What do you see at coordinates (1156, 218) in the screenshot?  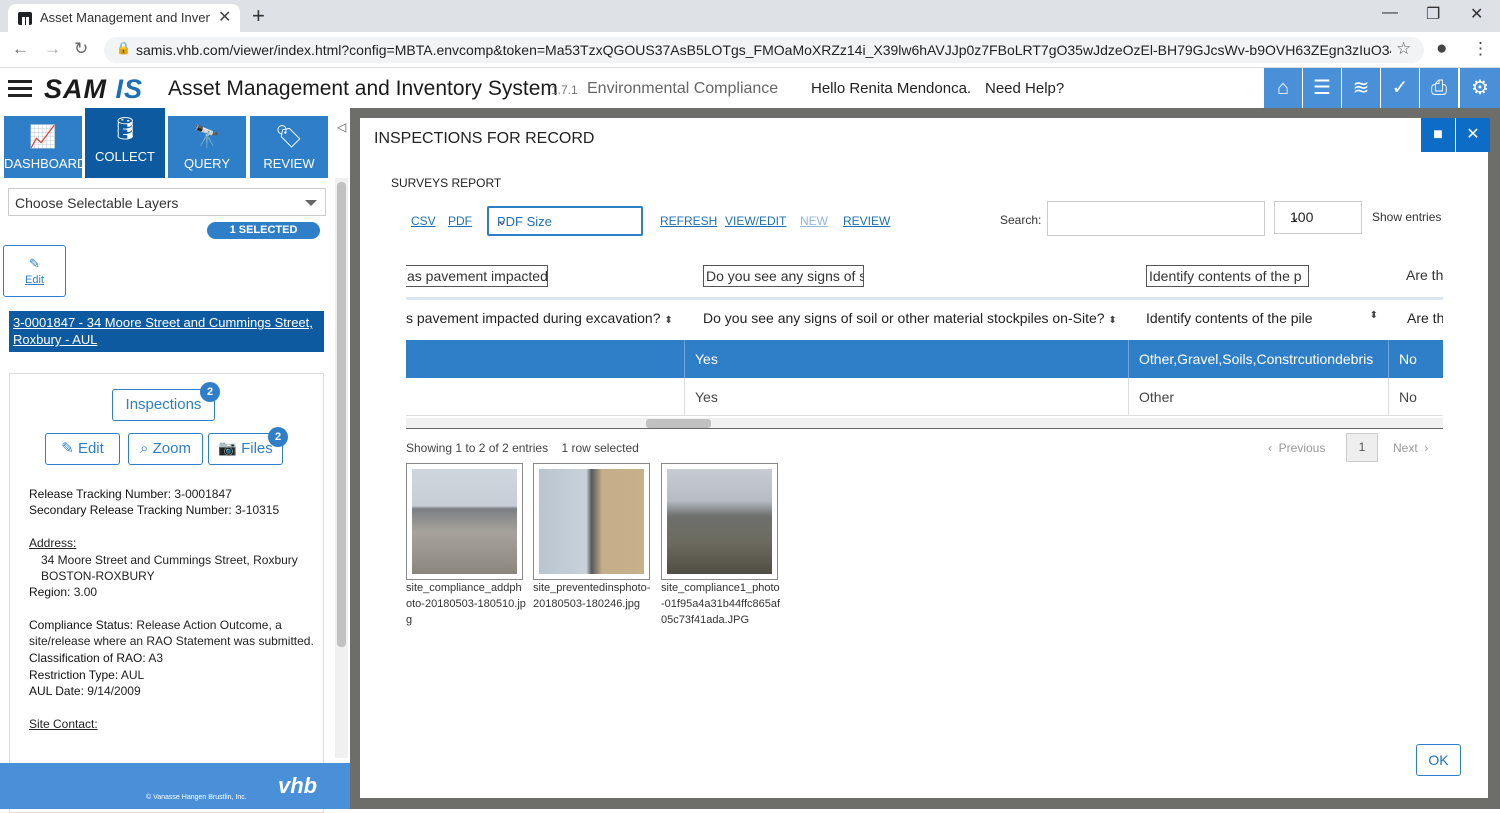 I see `search-input` at bounding box center [1156, 218].